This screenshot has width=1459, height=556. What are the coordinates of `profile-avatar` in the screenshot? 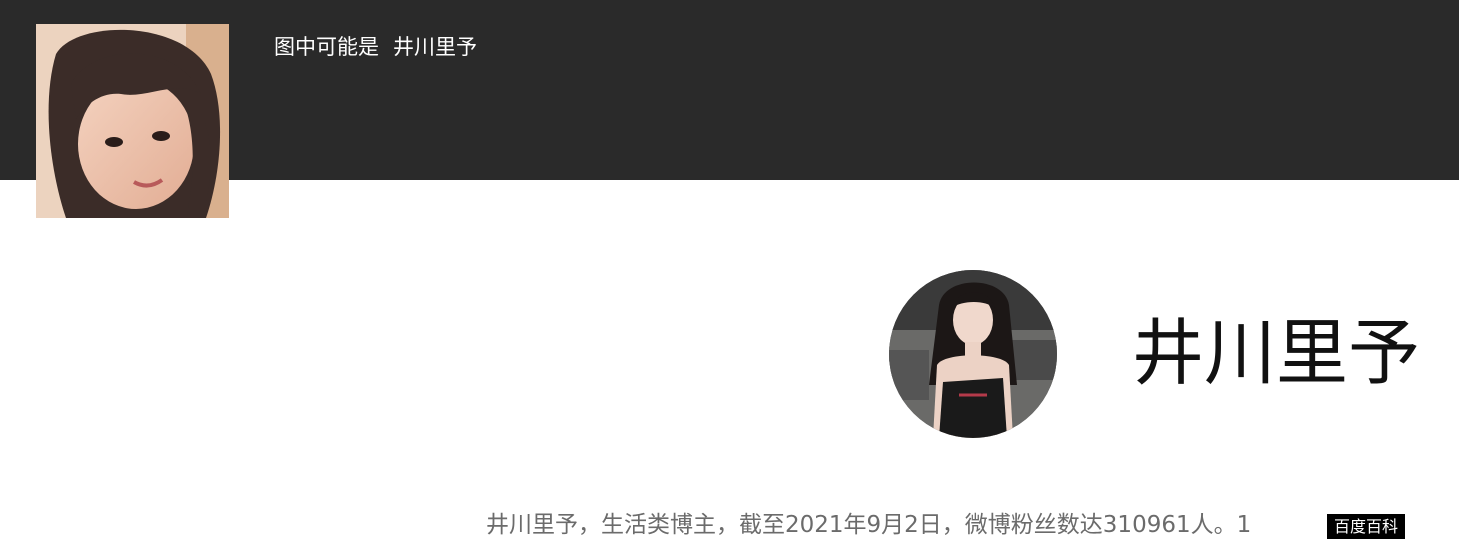 It's located at (973, 354).